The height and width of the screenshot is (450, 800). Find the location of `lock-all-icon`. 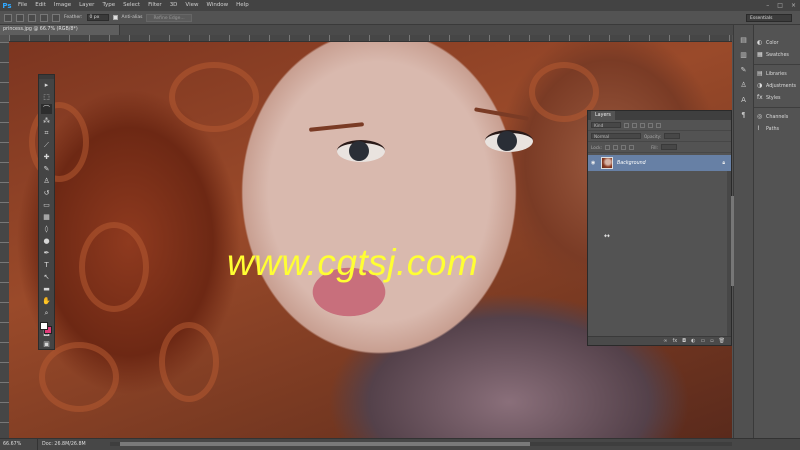

lock-all-icon is located at coordinates (631, 147).